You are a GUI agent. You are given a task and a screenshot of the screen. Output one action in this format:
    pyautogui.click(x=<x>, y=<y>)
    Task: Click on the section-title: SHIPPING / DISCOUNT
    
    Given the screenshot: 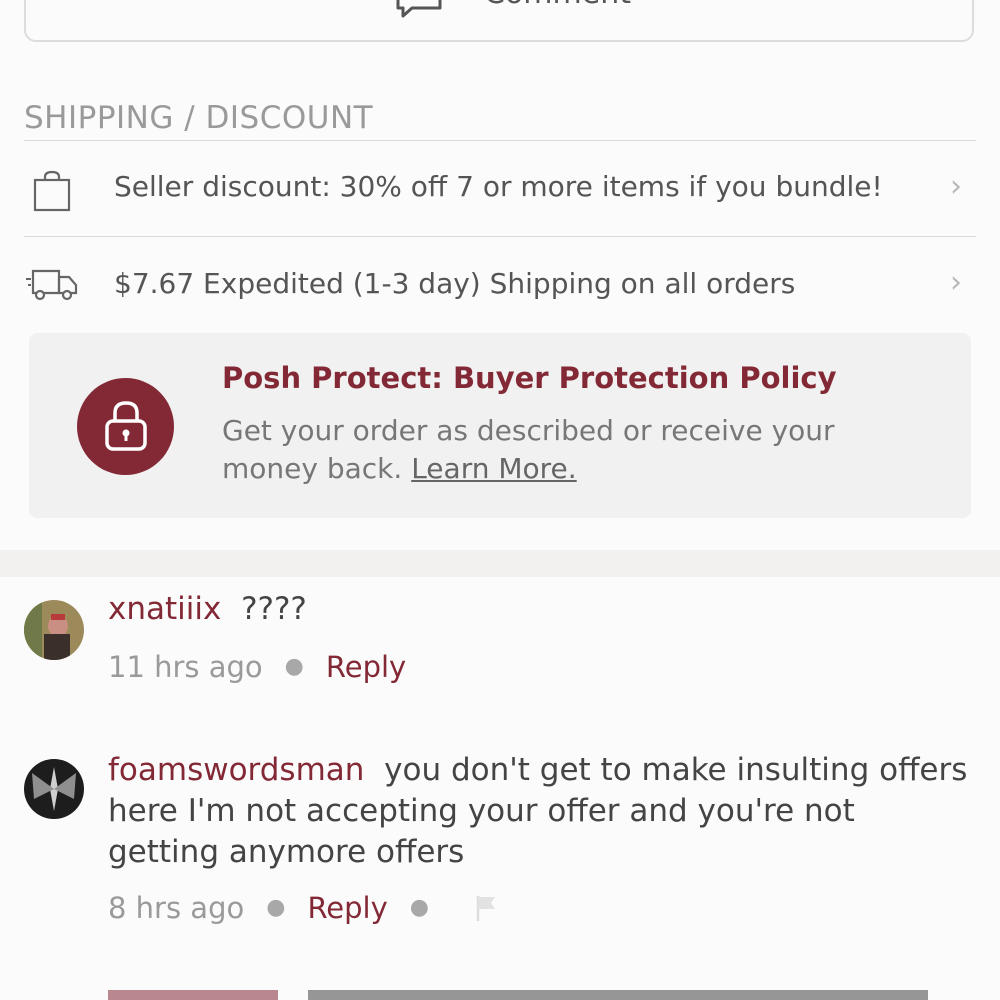 What is the action you would take?
    pyautogui.click(x=199, y=118)
    